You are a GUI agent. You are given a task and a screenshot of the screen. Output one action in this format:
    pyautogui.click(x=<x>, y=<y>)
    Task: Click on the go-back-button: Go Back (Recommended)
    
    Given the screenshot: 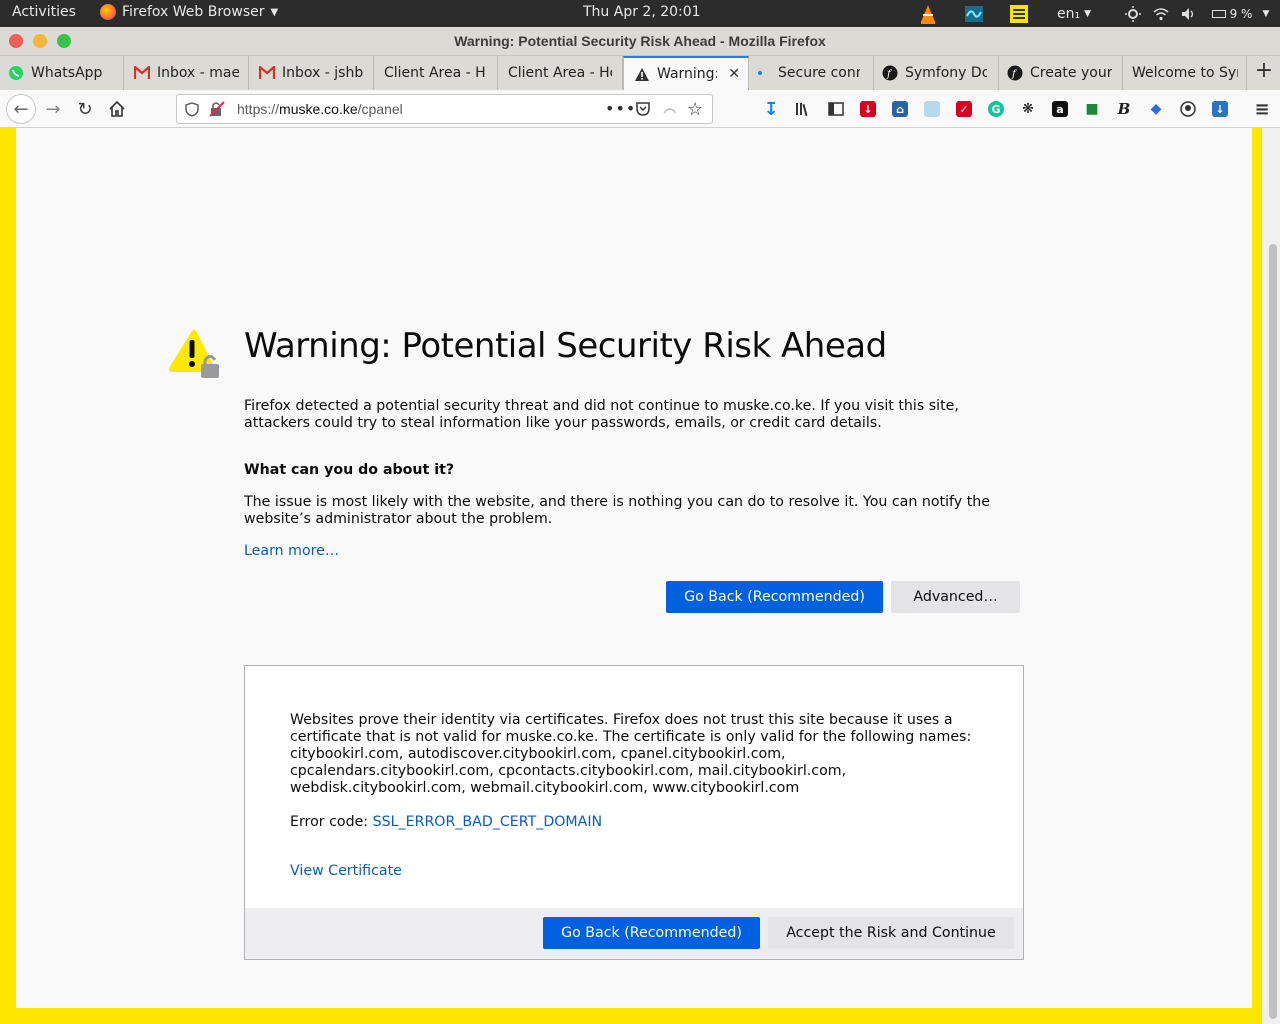 What is the action you would take?
    pyautogui.click(x=774, y=597)
    